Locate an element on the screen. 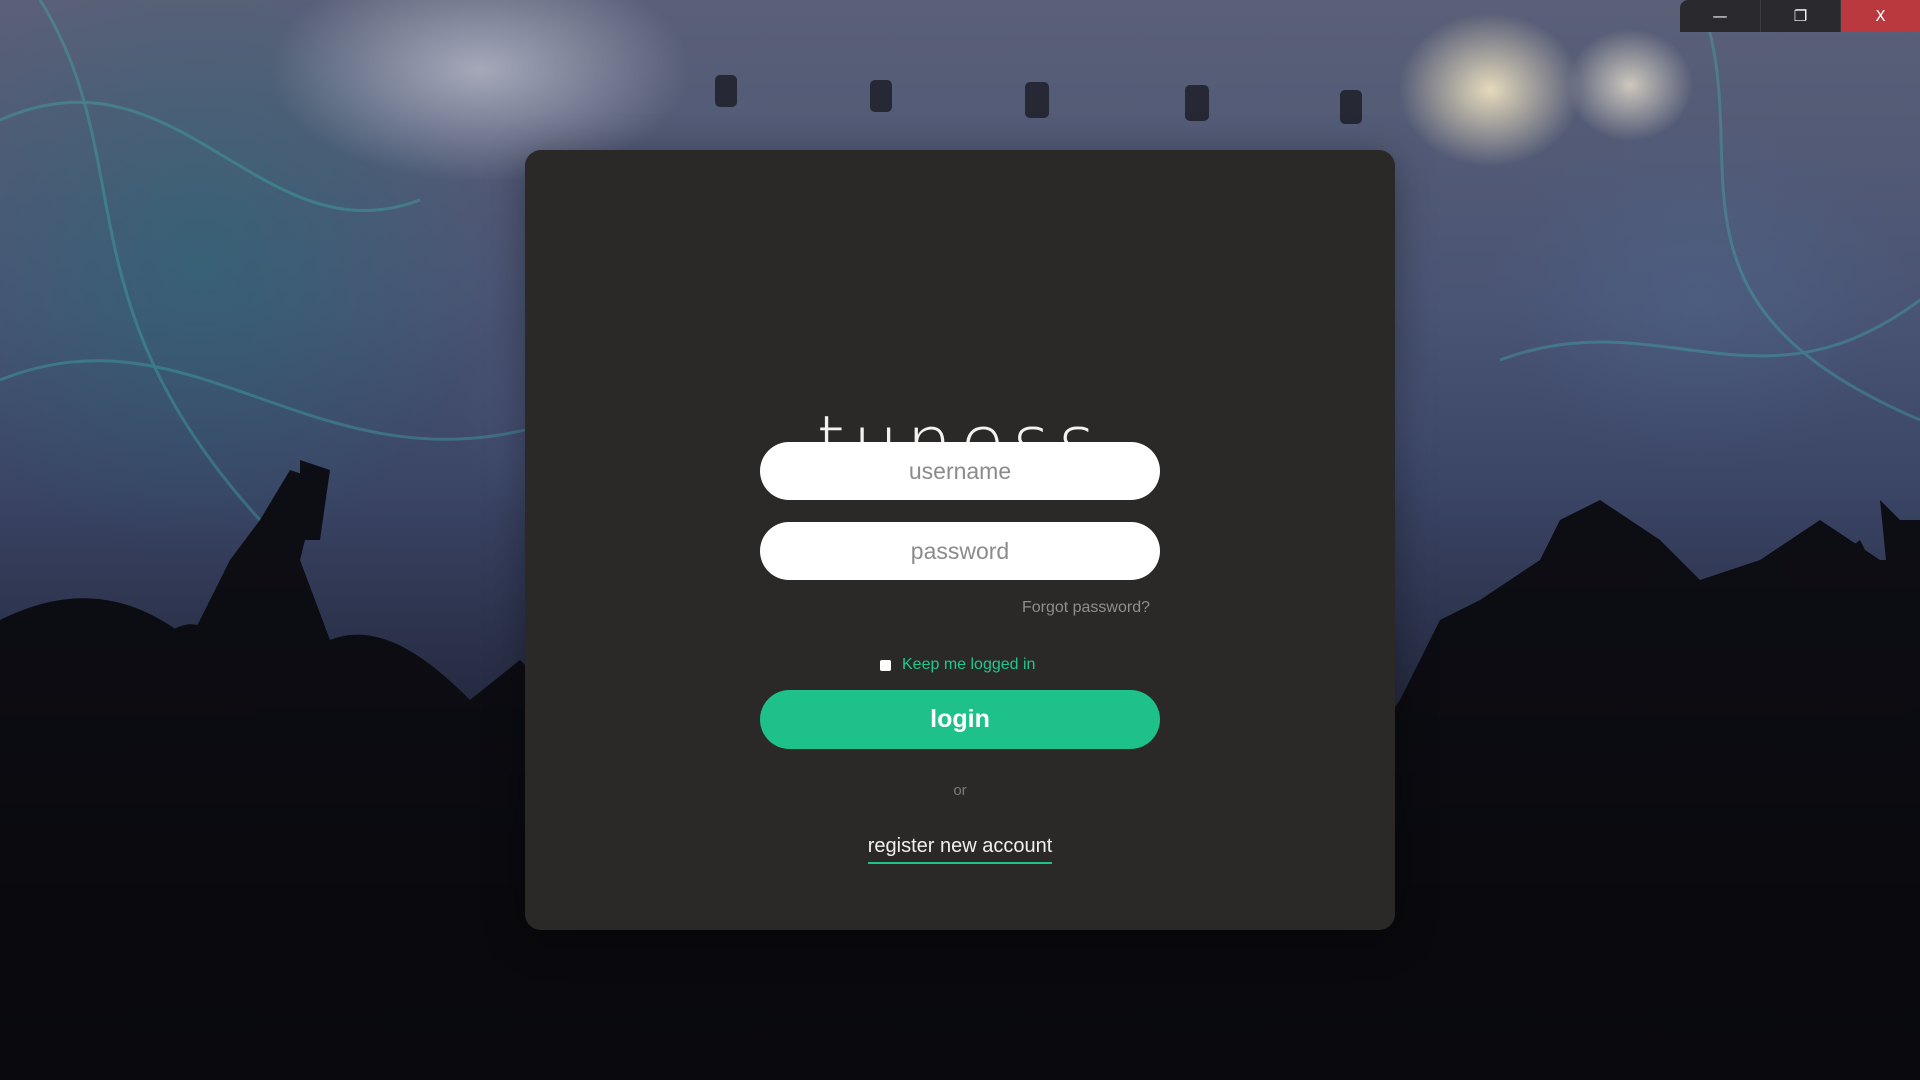 The image size is (1920, 1080). close-button: X is located at coordinates (1880, 16).